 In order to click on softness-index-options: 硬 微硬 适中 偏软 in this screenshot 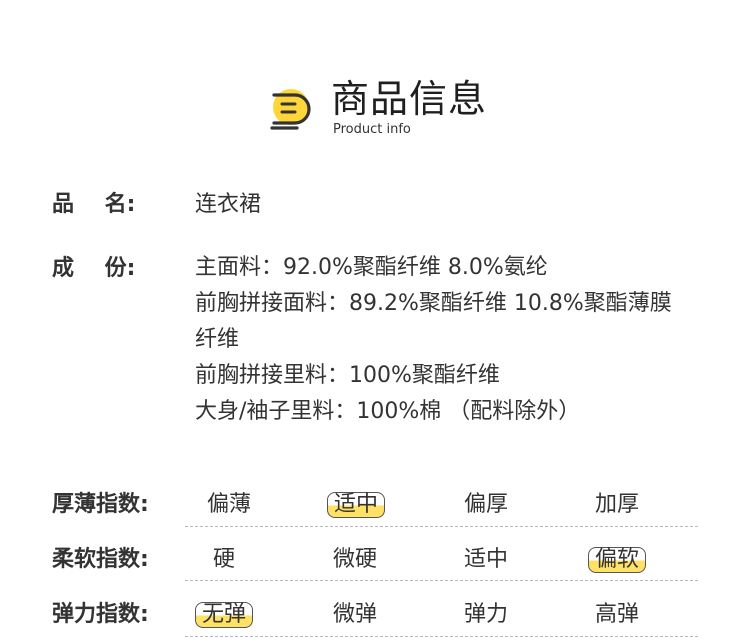, I will do `click(441, 560)`.